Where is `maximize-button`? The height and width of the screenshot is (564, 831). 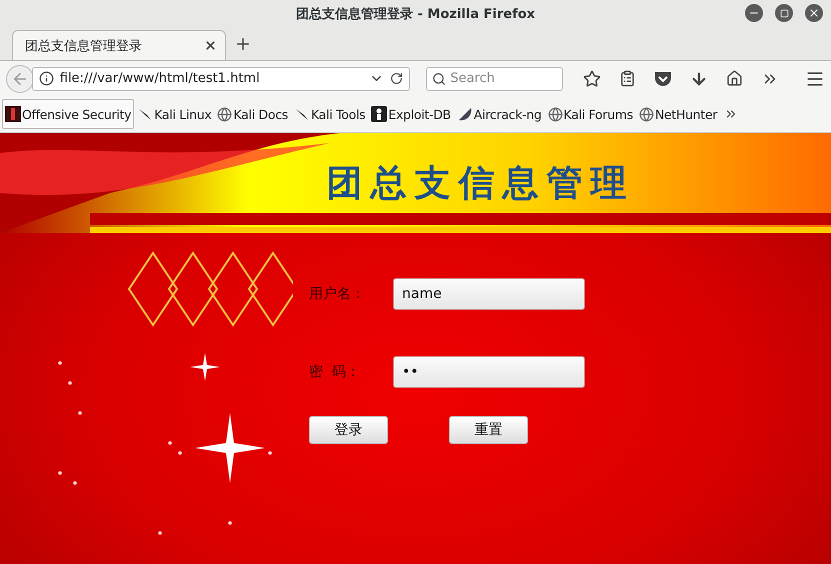
maximize-button is located at coordinates (784, 13).